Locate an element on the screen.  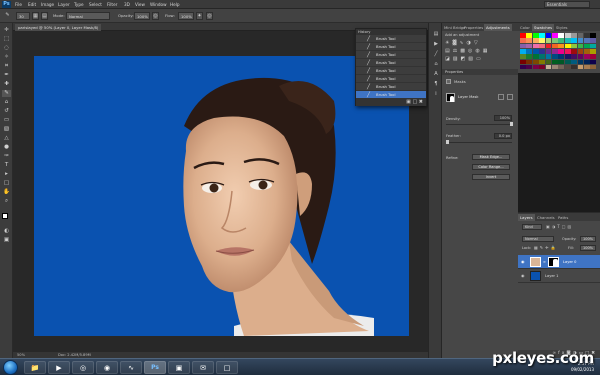
mode-select: Normal is located at coordinates (88, 16).